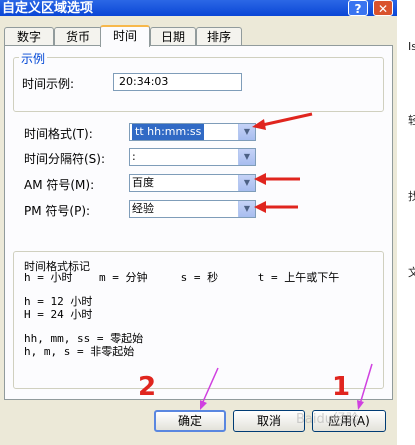 The width and height of the screenshot is (415, 445). What do you see at coordinates (411, 120) in the screenshot?
I see `side-text-2: 轻` at bounding box center [411, 120].